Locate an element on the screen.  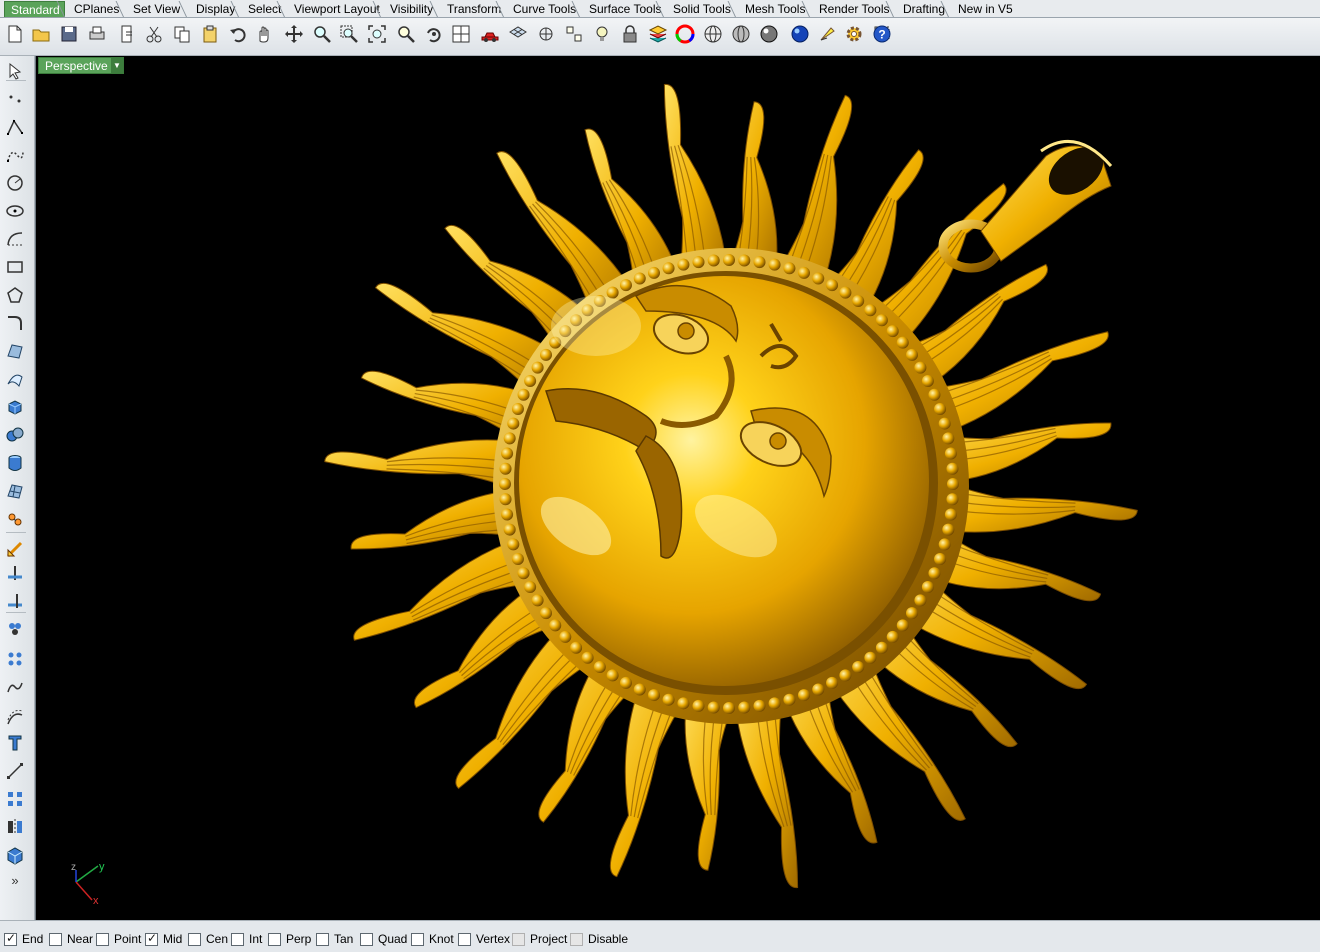
viewport-menu-arrow-icon: ▼ is located at coordinates (117, 65).